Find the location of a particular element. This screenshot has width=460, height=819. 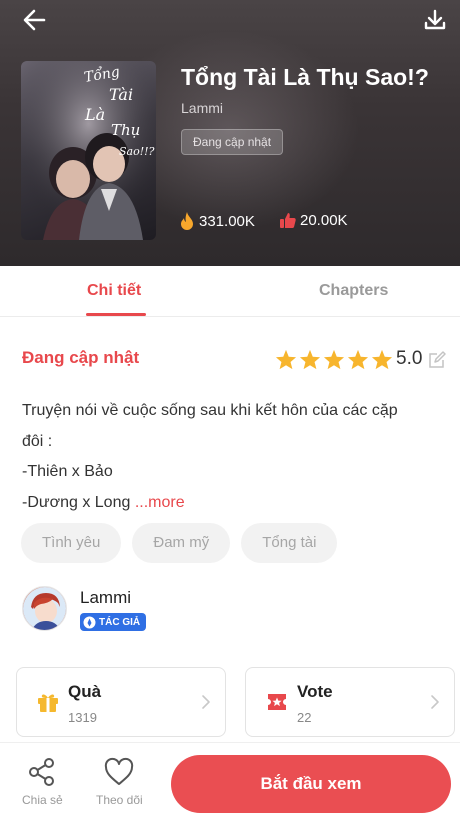

rating-stars is located at coordinates (334, 359).